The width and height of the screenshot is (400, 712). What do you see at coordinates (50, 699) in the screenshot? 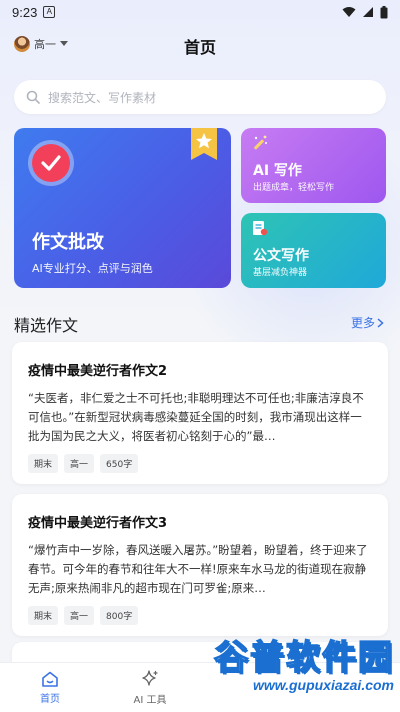
I see `nav-home-label: 首页` at bounding box center [50, 699].